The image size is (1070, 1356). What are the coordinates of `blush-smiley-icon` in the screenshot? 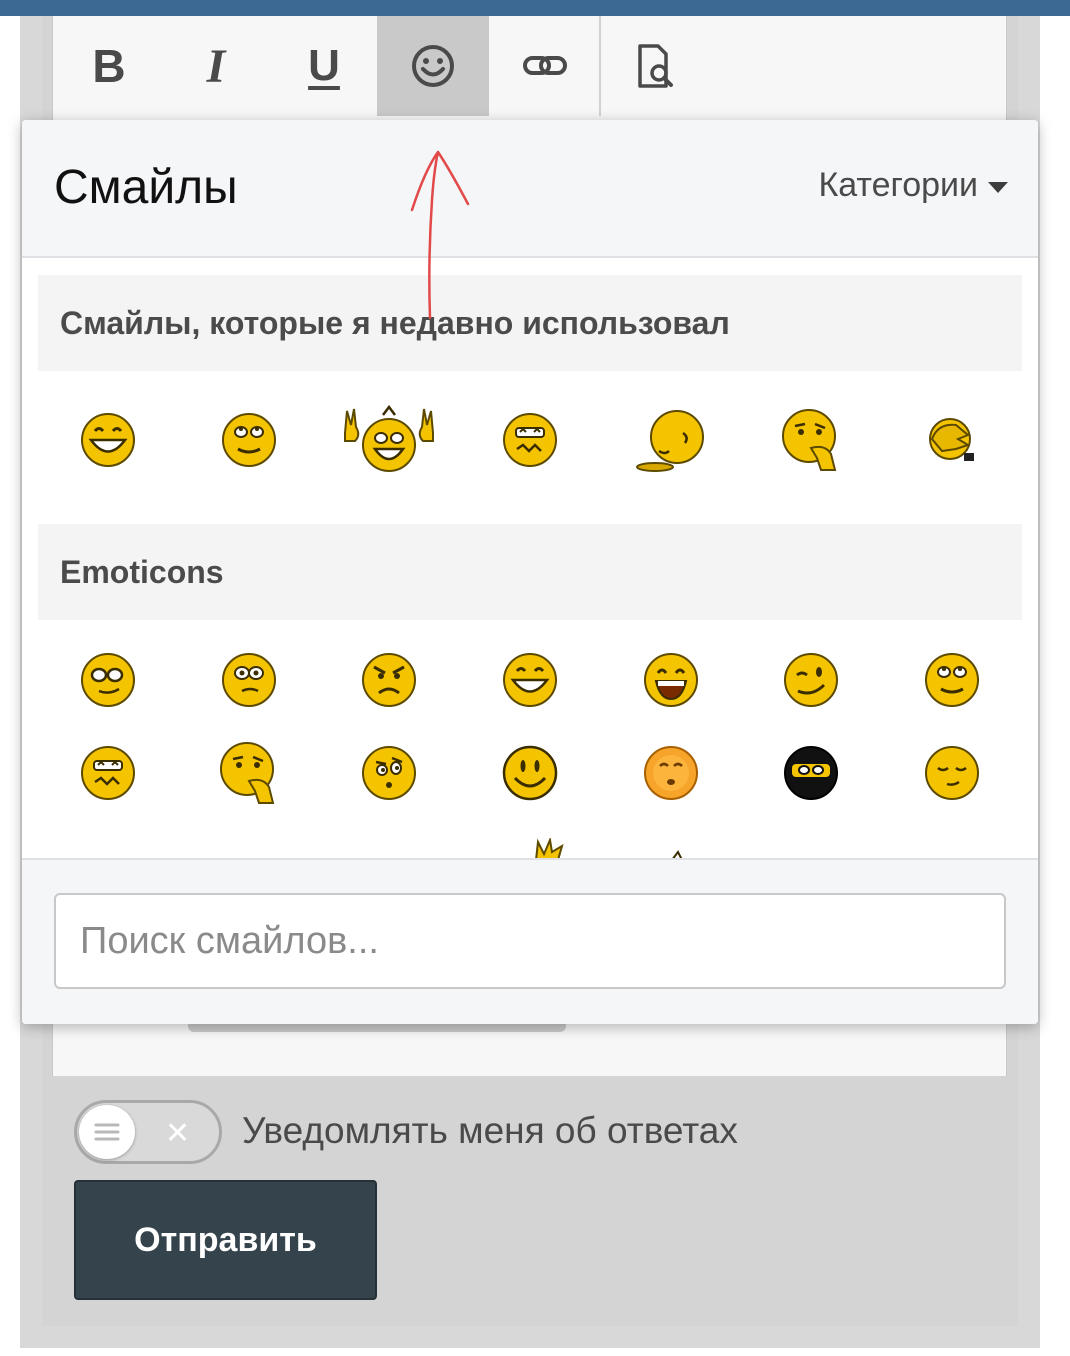 It's located at (670, 773).